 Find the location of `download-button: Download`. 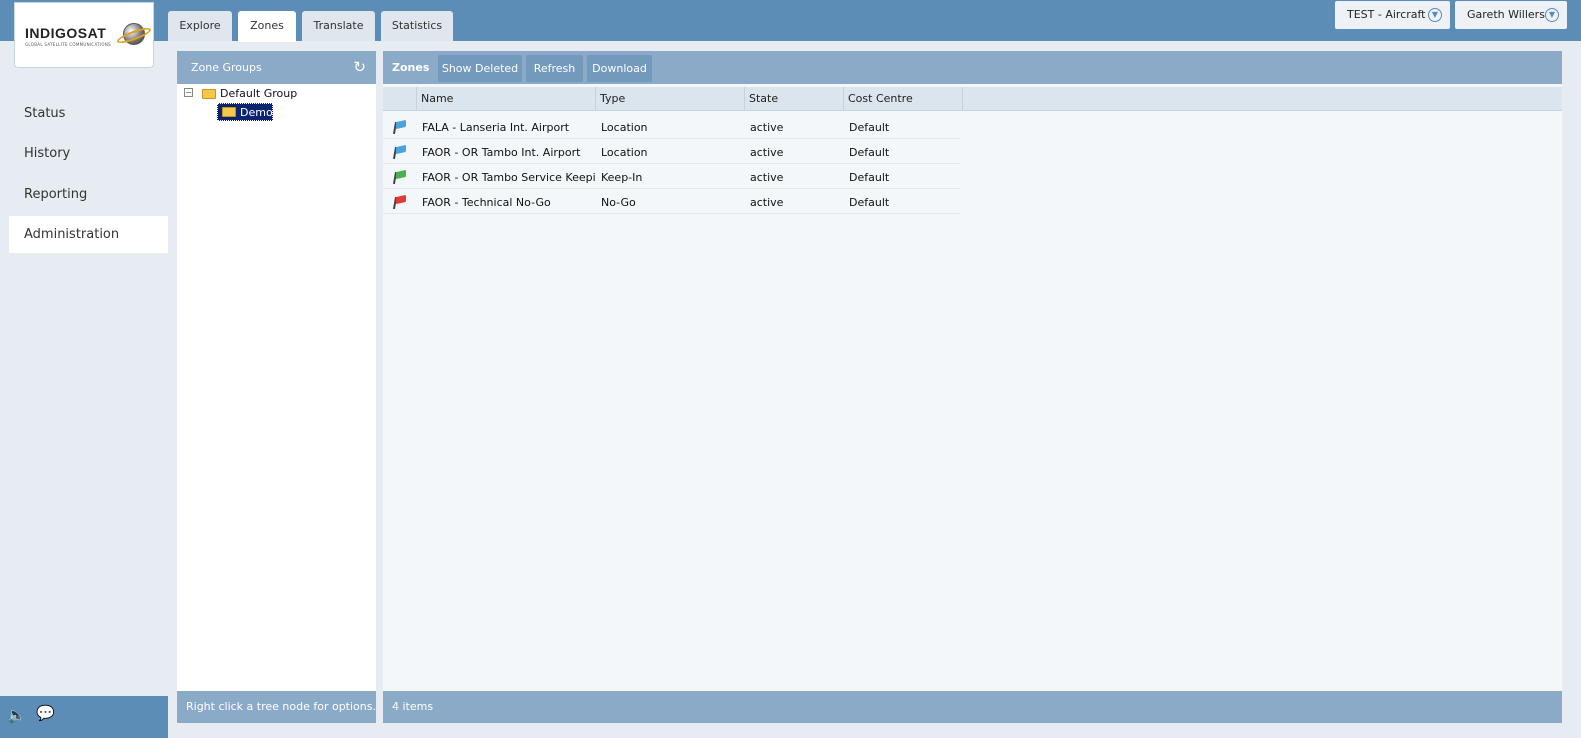

download-button: Download is located at coordinates (619, 68).